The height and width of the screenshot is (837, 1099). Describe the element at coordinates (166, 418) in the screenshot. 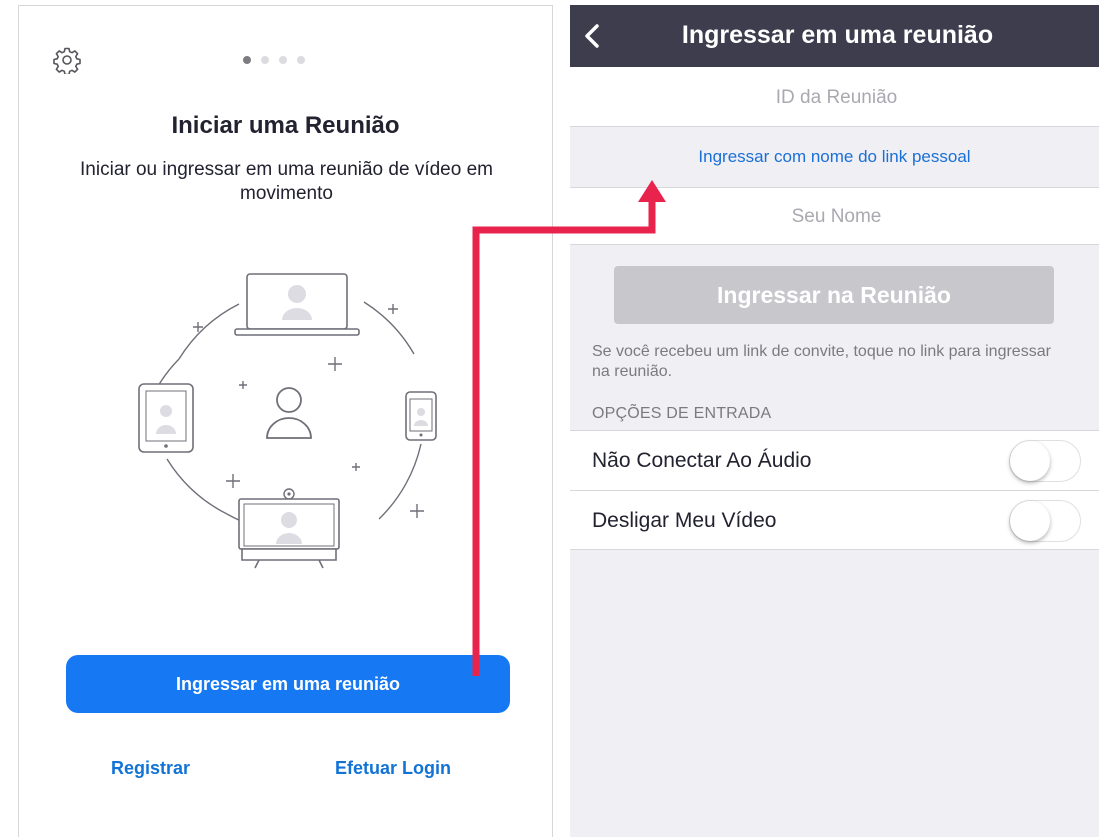

I see `tablet-icon` at that location.